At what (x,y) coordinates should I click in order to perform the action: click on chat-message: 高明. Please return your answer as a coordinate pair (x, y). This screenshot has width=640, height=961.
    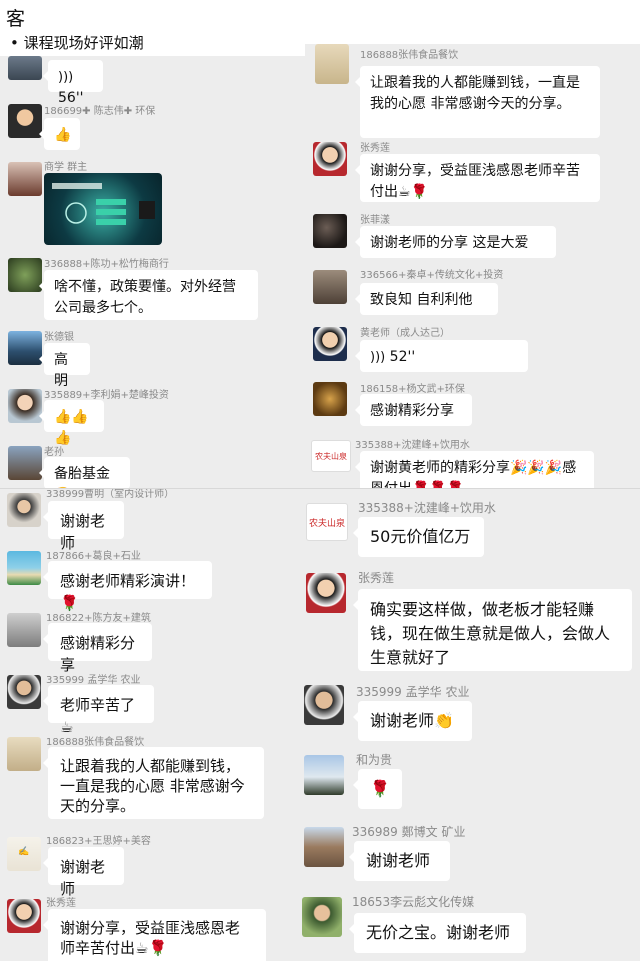
    Looking at the image, I should click on (64, 366).